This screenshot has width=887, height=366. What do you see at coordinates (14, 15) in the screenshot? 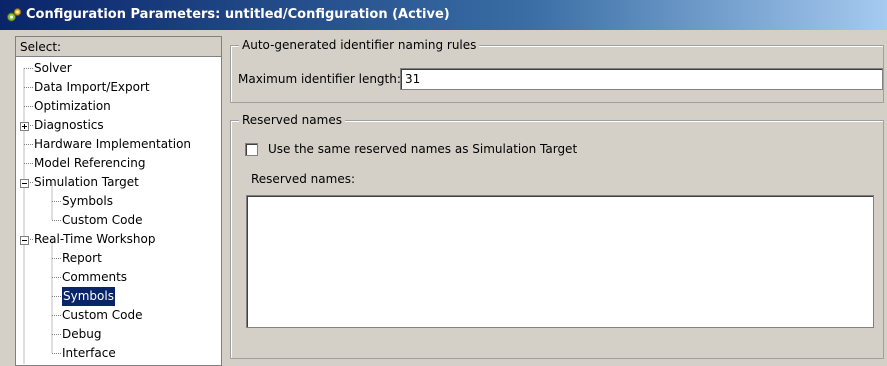
I see `configuration-gear-icon` at bounding box center [14, 15].